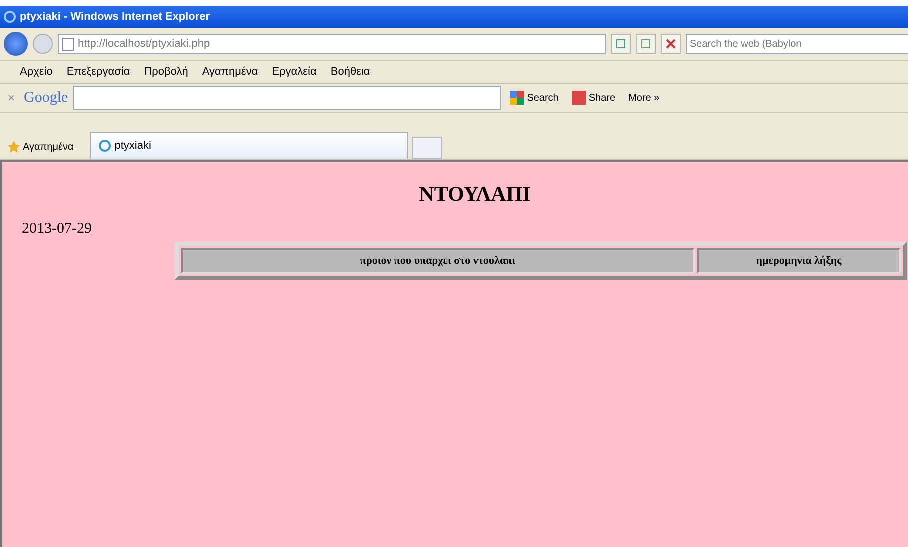 Image resolution: width=908 pixels, height=547 pixels. What do you see at coordinates (230, 72) in the screenshot?
I see `menu-item: Αγαπημένα` at bounding box center [230, 72].